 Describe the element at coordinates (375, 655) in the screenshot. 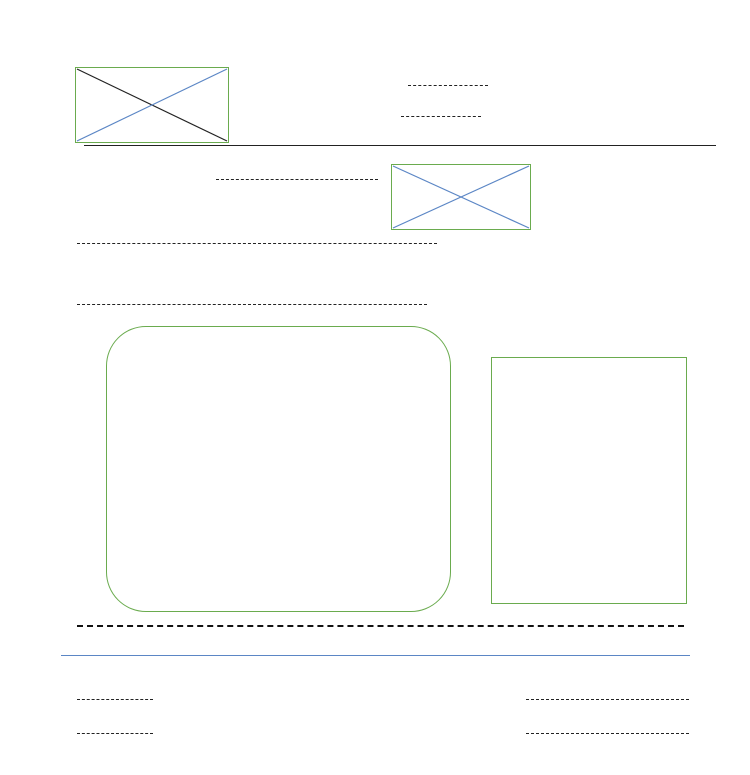

I see `footer-separator` at that location.